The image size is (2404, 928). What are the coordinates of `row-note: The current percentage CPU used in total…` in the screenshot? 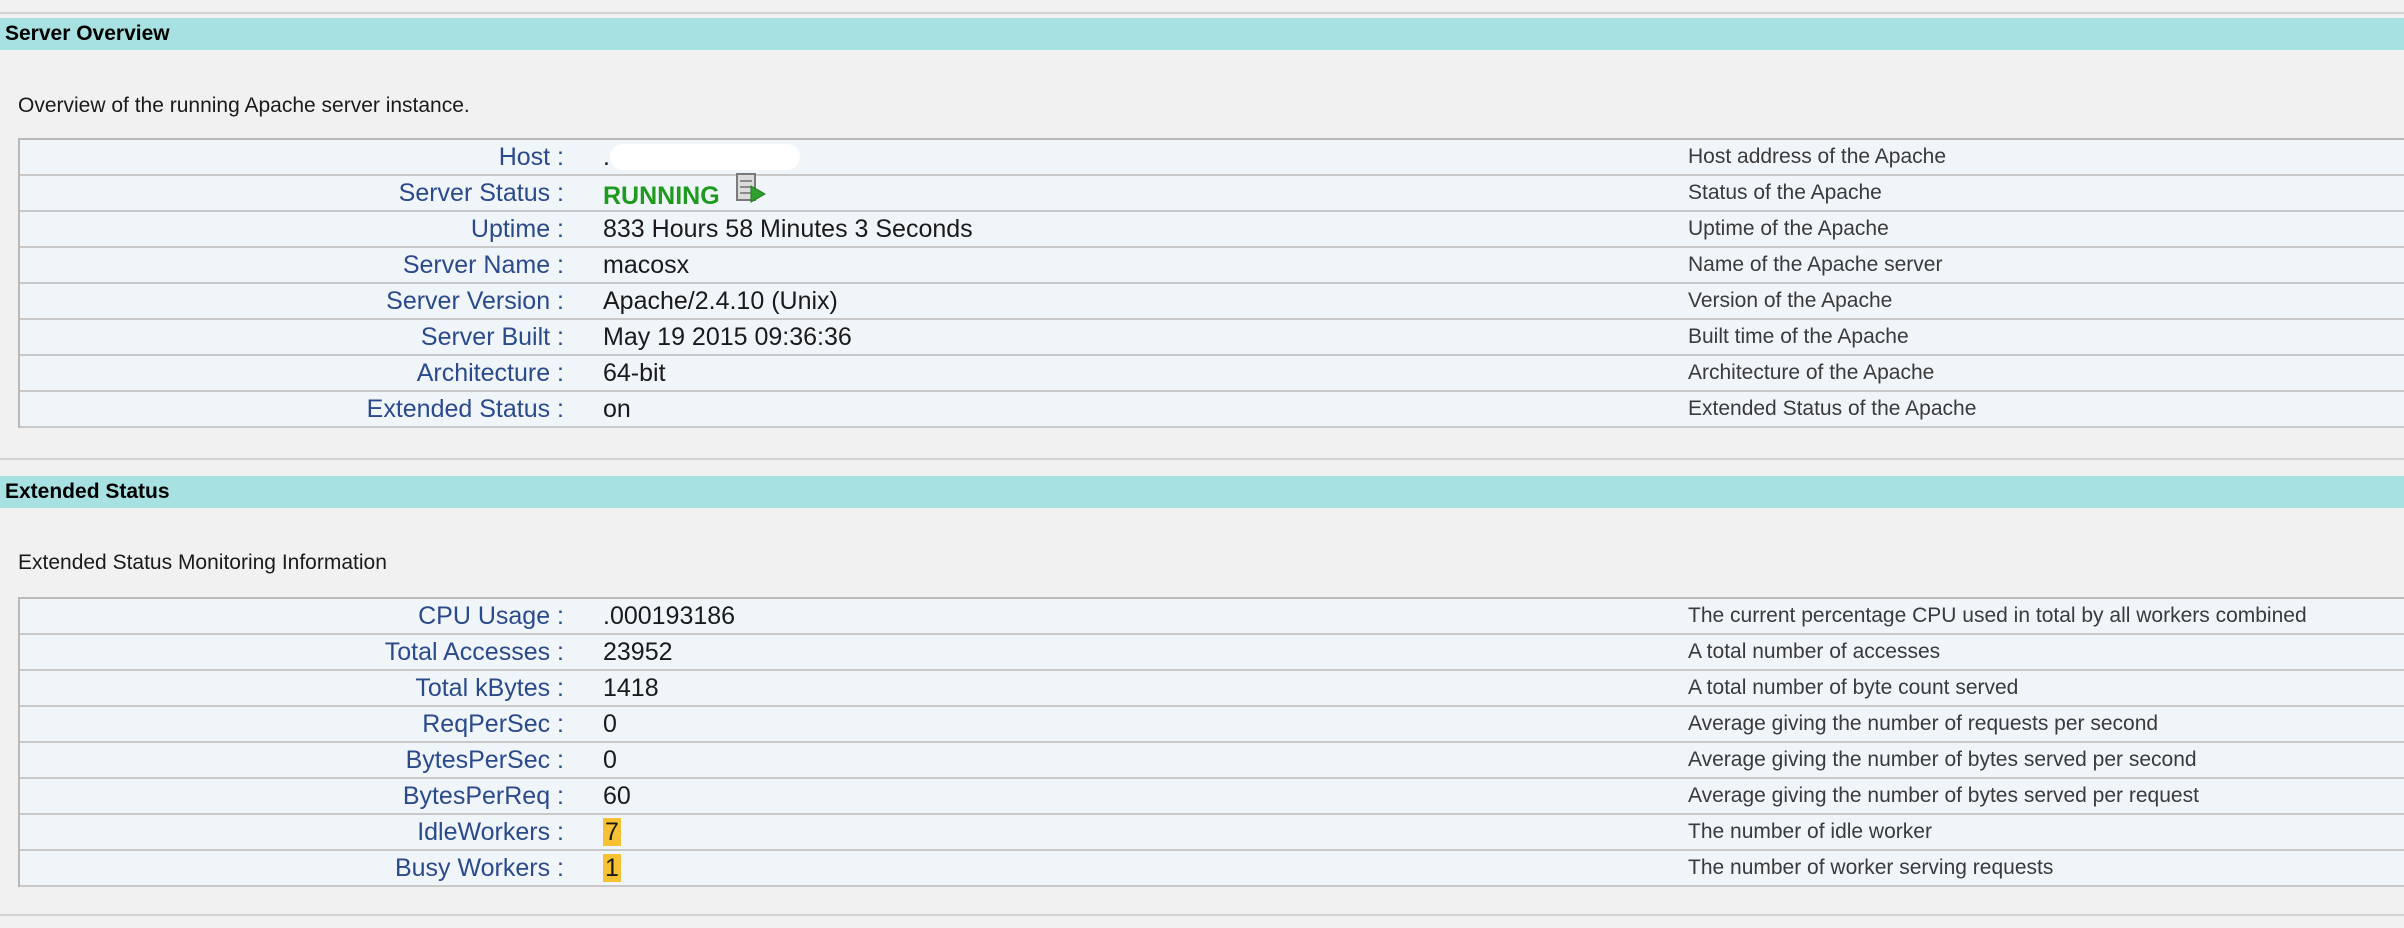 It's located at (1997, 615).